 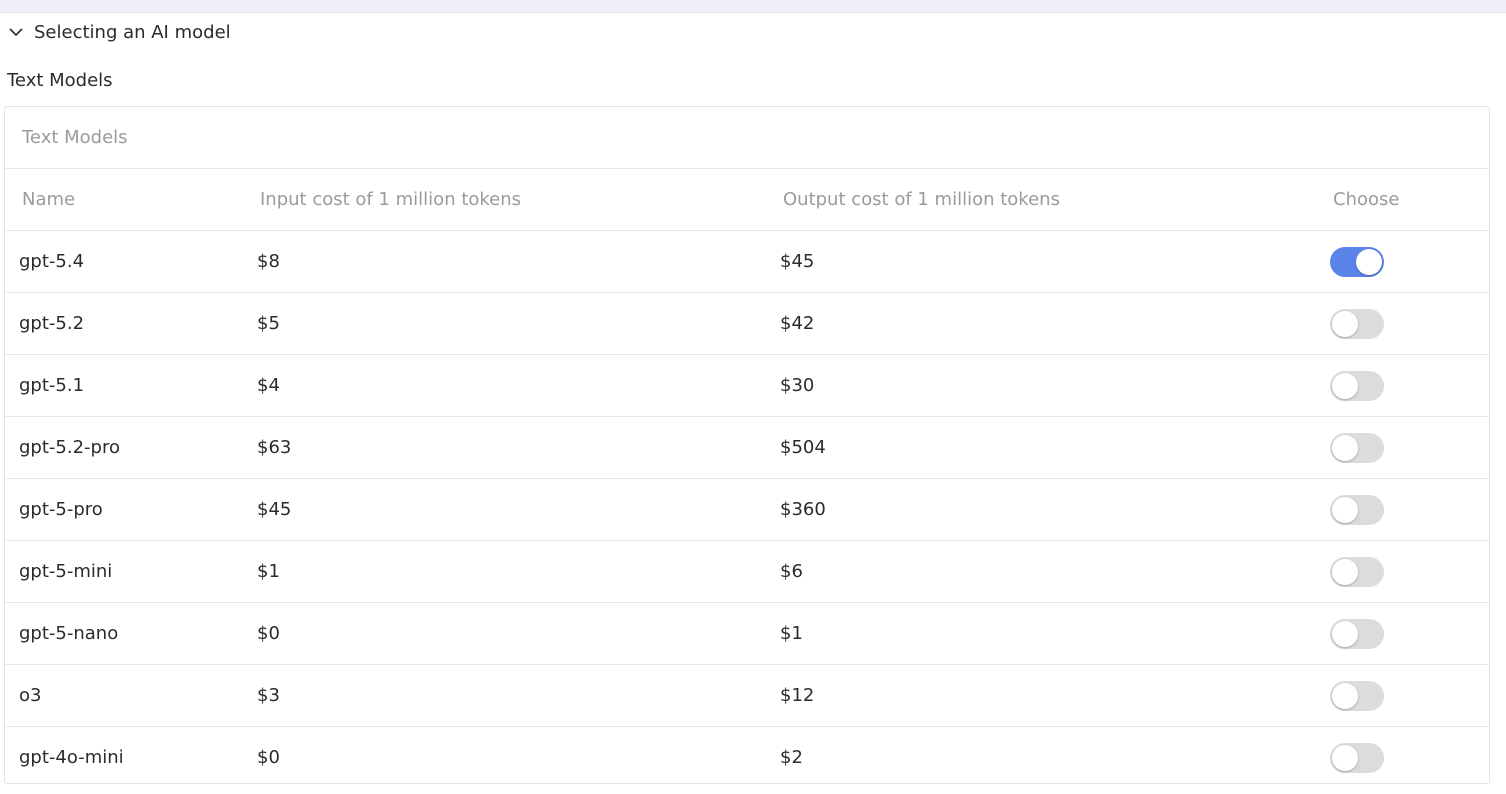 I want to click on model-name: gpt-5.4, so click(x=52, y=261).